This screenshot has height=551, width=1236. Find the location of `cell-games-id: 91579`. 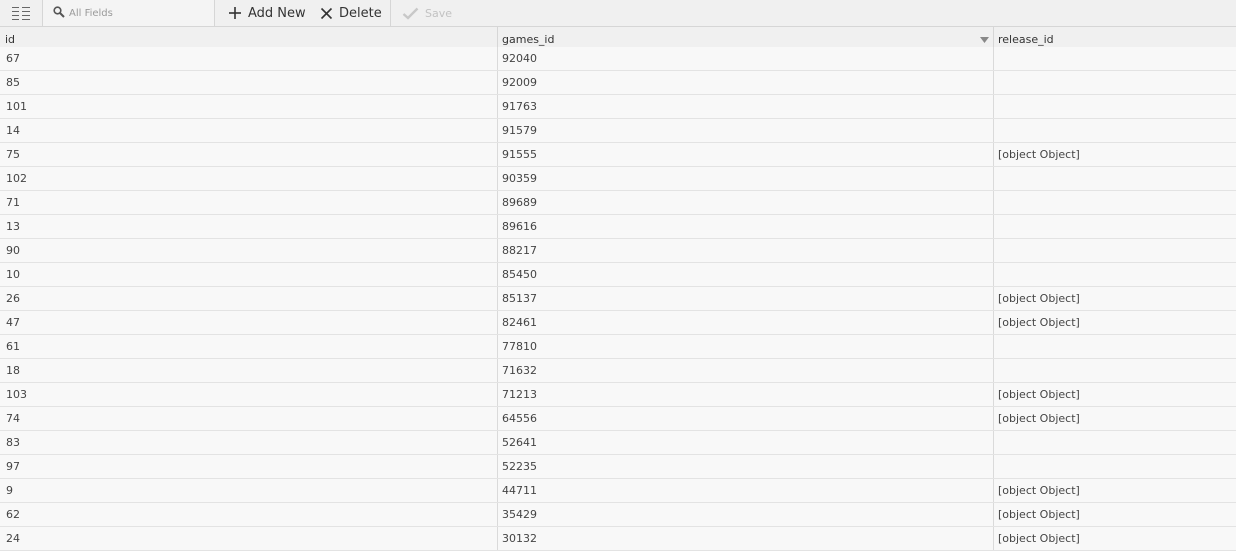

cell-games-id: 91579 is located at coordinates (746, 130).